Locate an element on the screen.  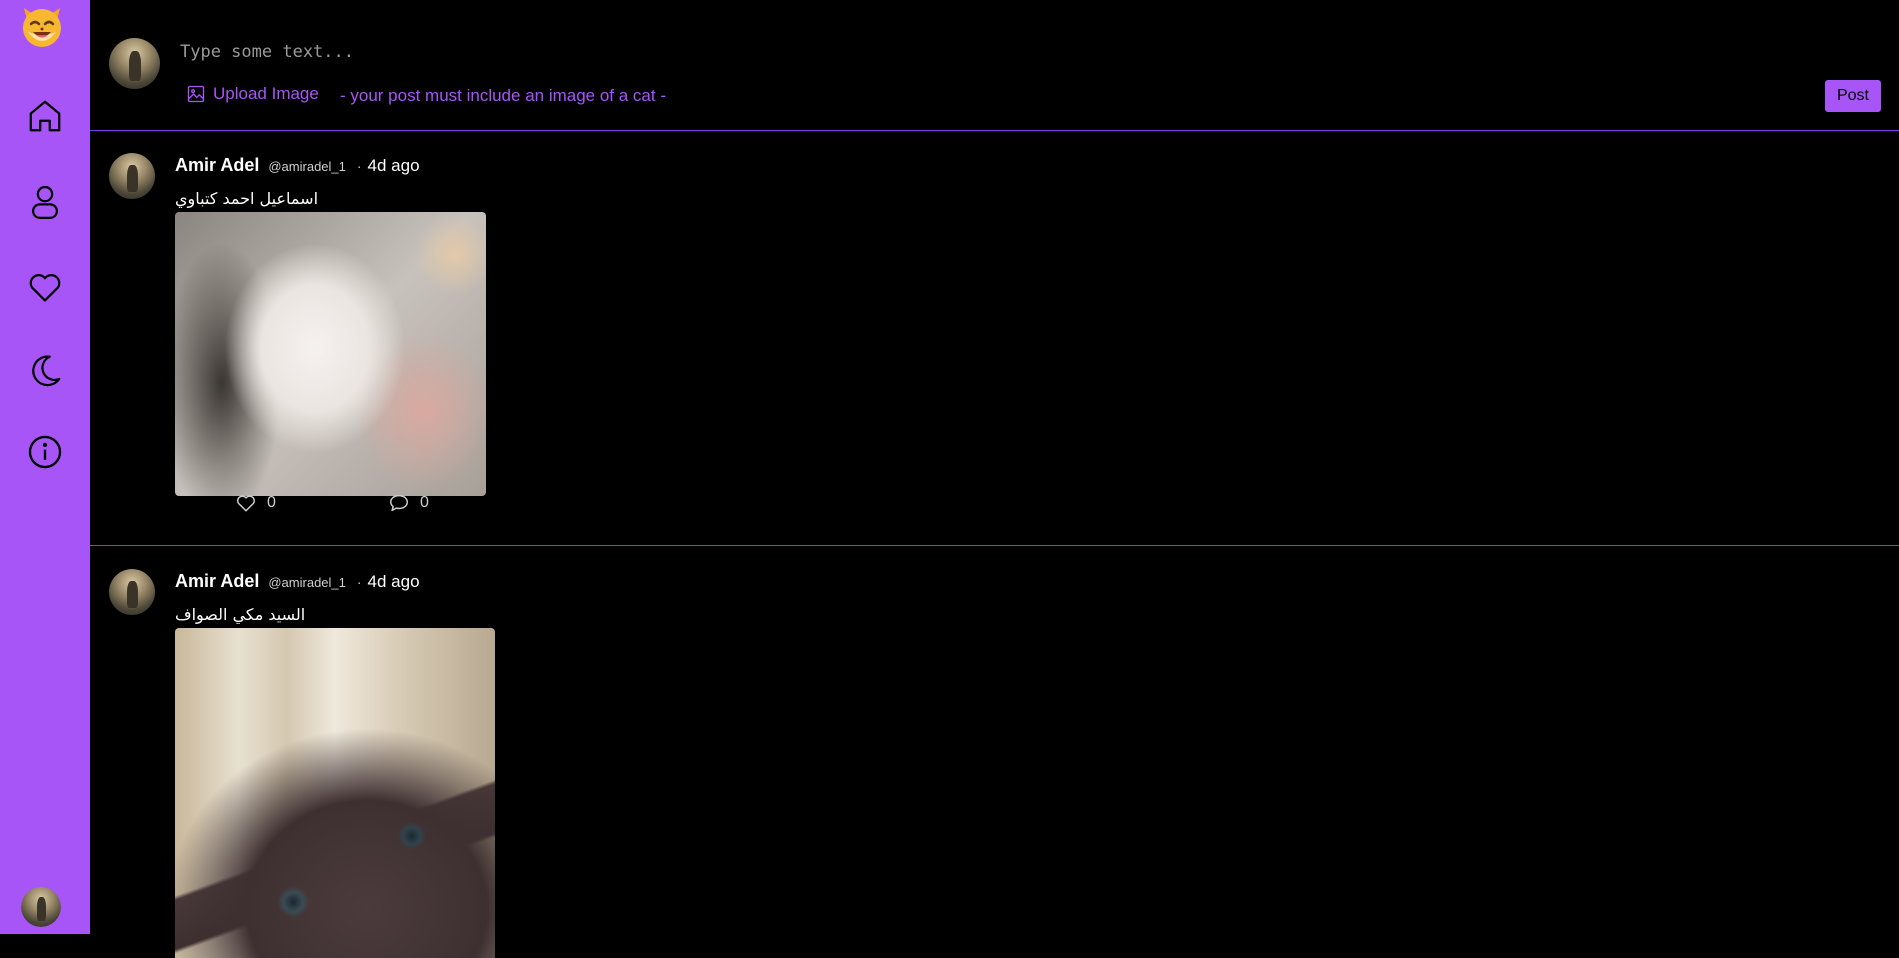
cat-logo-icon is located at coordinates (42, 26).